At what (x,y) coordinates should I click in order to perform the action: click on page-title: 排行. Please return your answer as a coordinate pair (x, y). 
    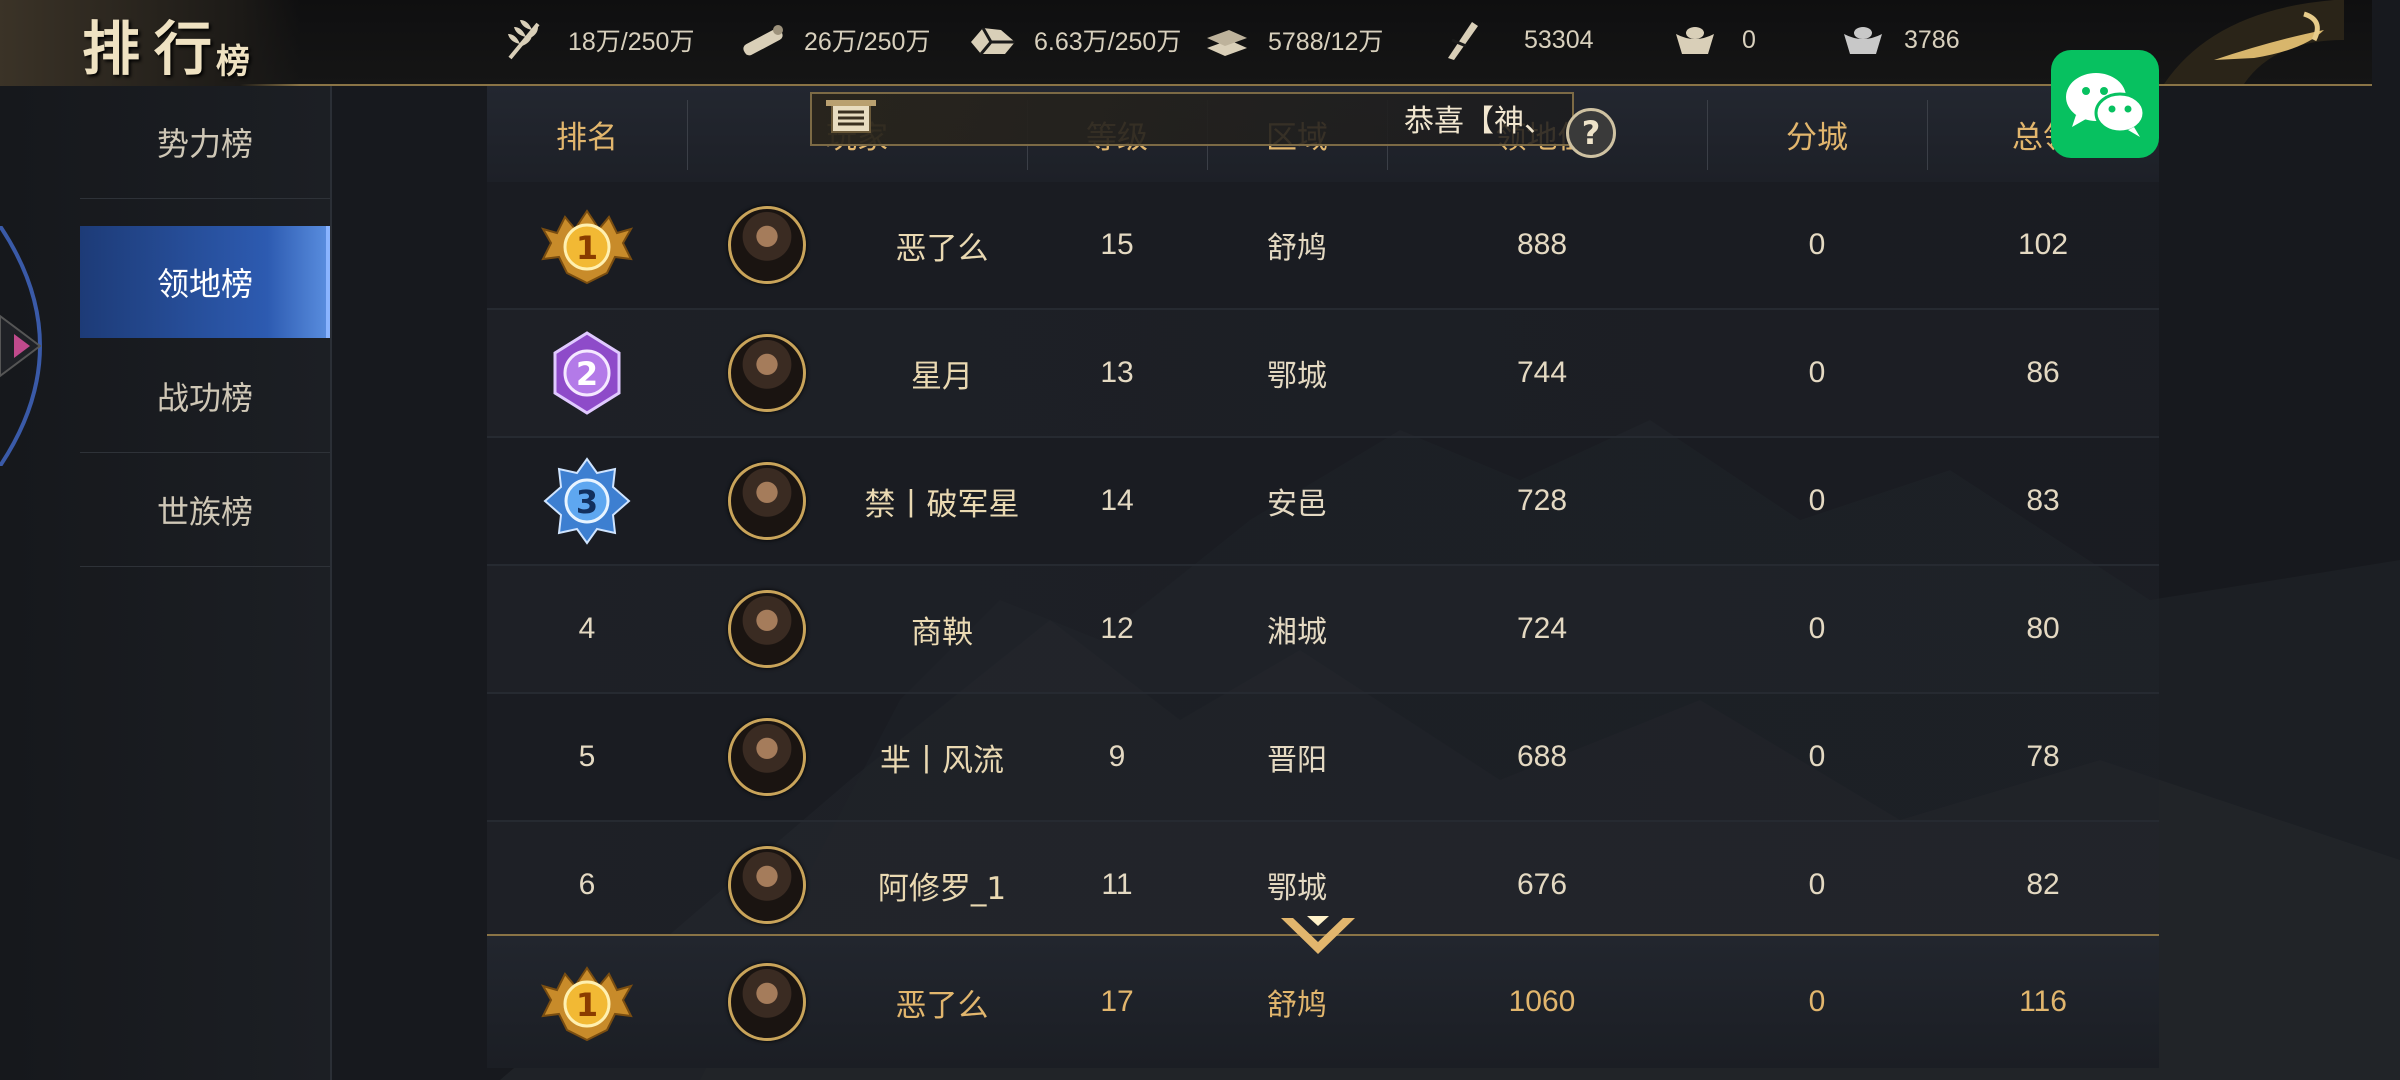
    Looking at the image, I should click on (154, 49).